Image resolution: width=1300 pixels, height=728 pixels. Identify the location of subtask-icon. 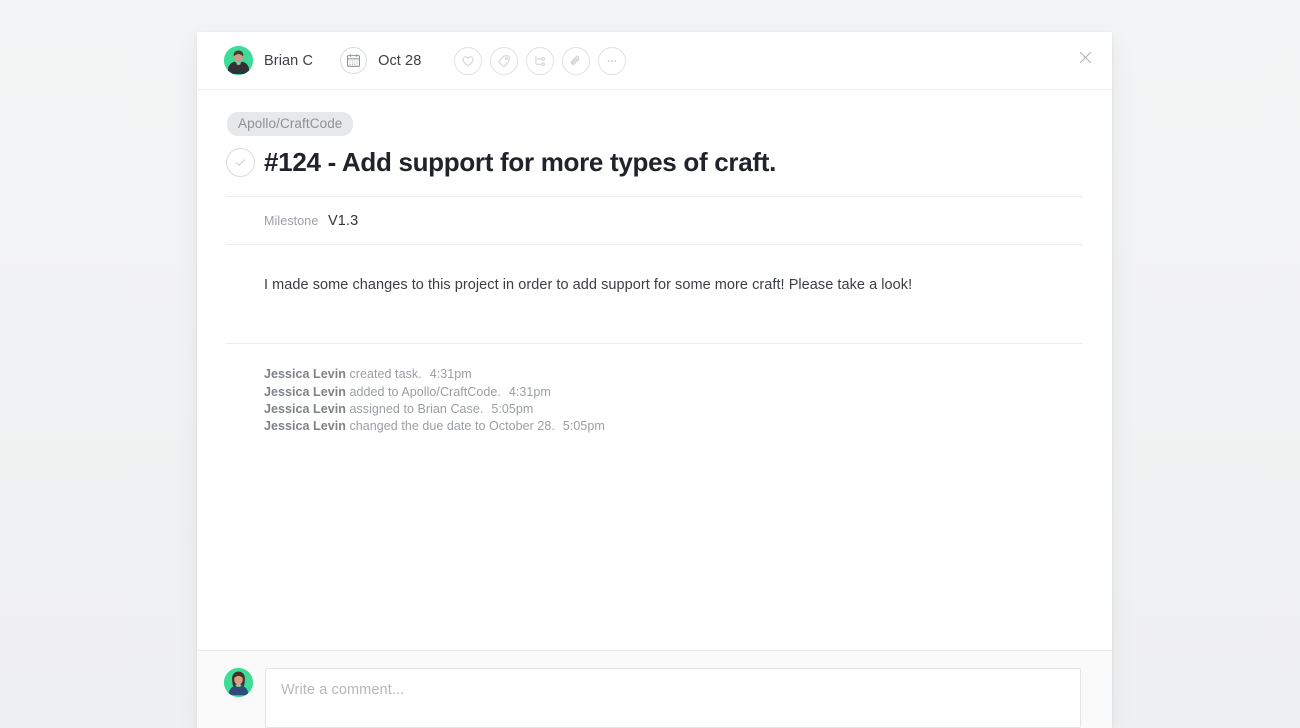
(540, 60).